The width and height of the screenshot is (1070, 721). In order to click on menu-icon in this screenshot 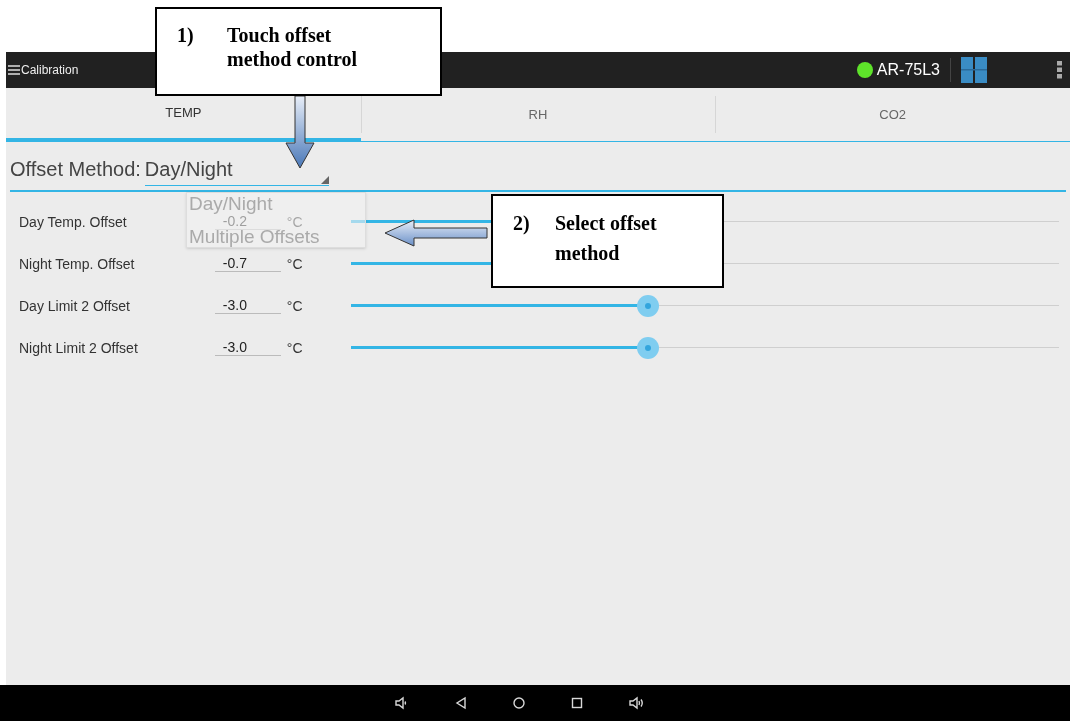, I will do `click(14, 70)`.